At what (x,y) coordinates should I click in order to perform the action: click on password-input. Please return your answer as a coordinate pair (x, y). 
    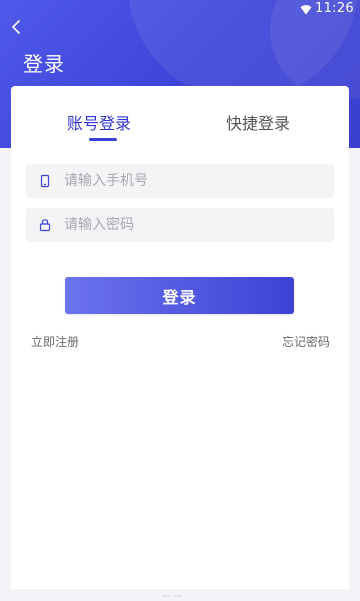
    Looking at the image, I should click on (194, 225).